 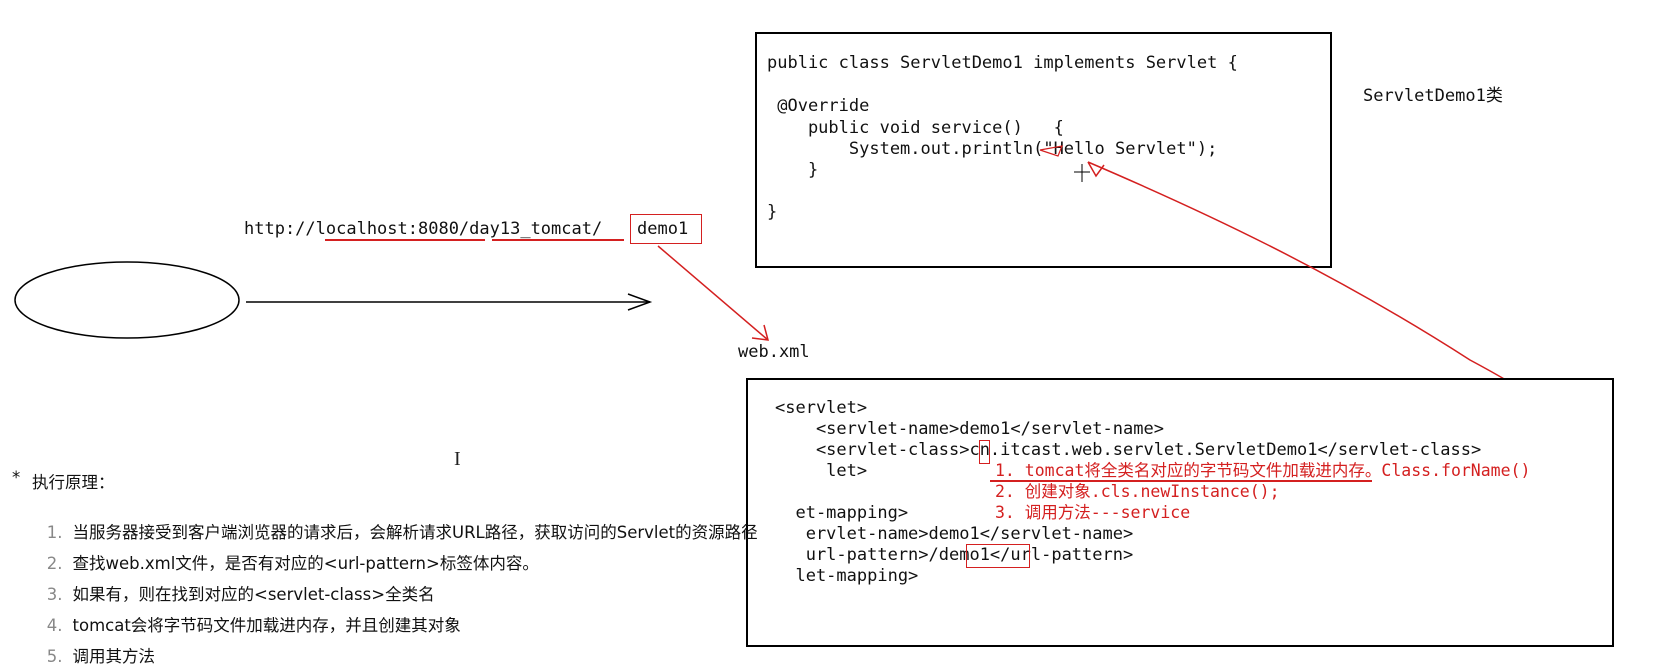 I want to click on client-ellipse, so click(x=127, y=300).